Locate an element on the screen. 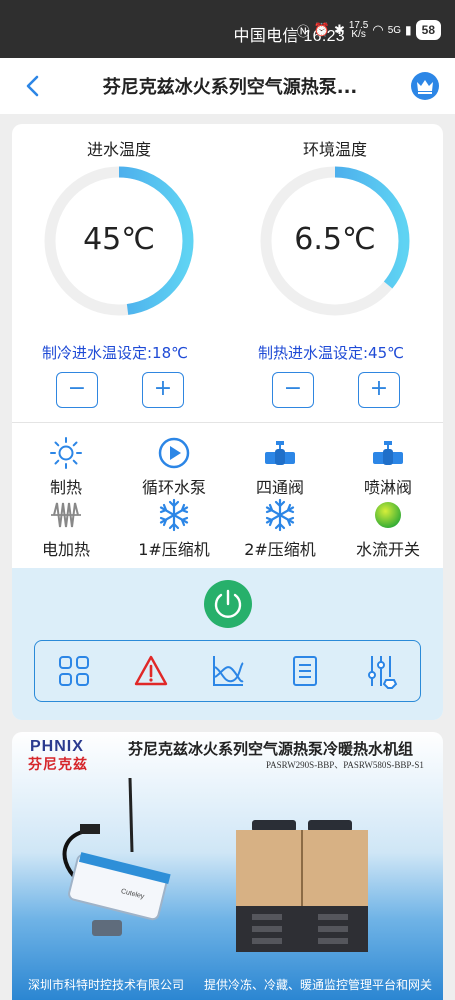 This screenshot has width=455, height=1000. gateway-device-image: Cuteley is located at coordinates (116, 856).